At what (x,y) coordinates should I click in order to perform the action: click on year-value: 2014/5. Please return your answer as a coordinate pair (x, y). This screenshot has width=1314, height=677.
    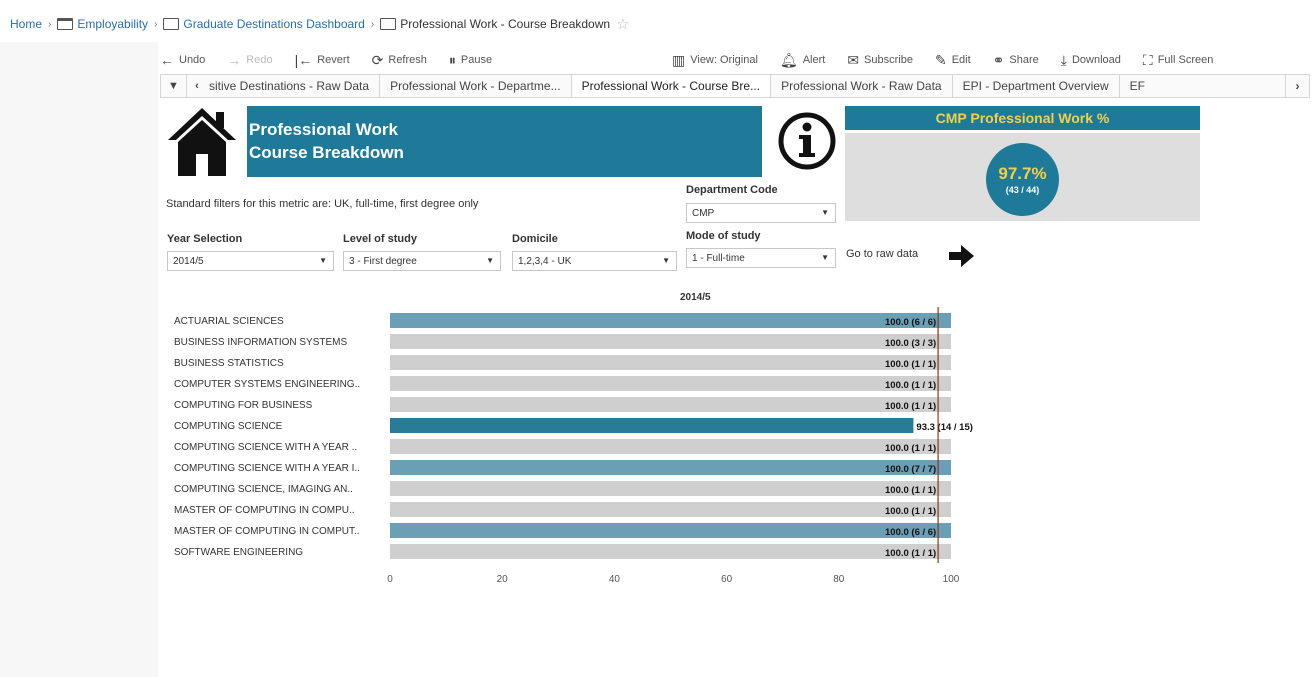
    Looking at the image, I should click on (188, 261).